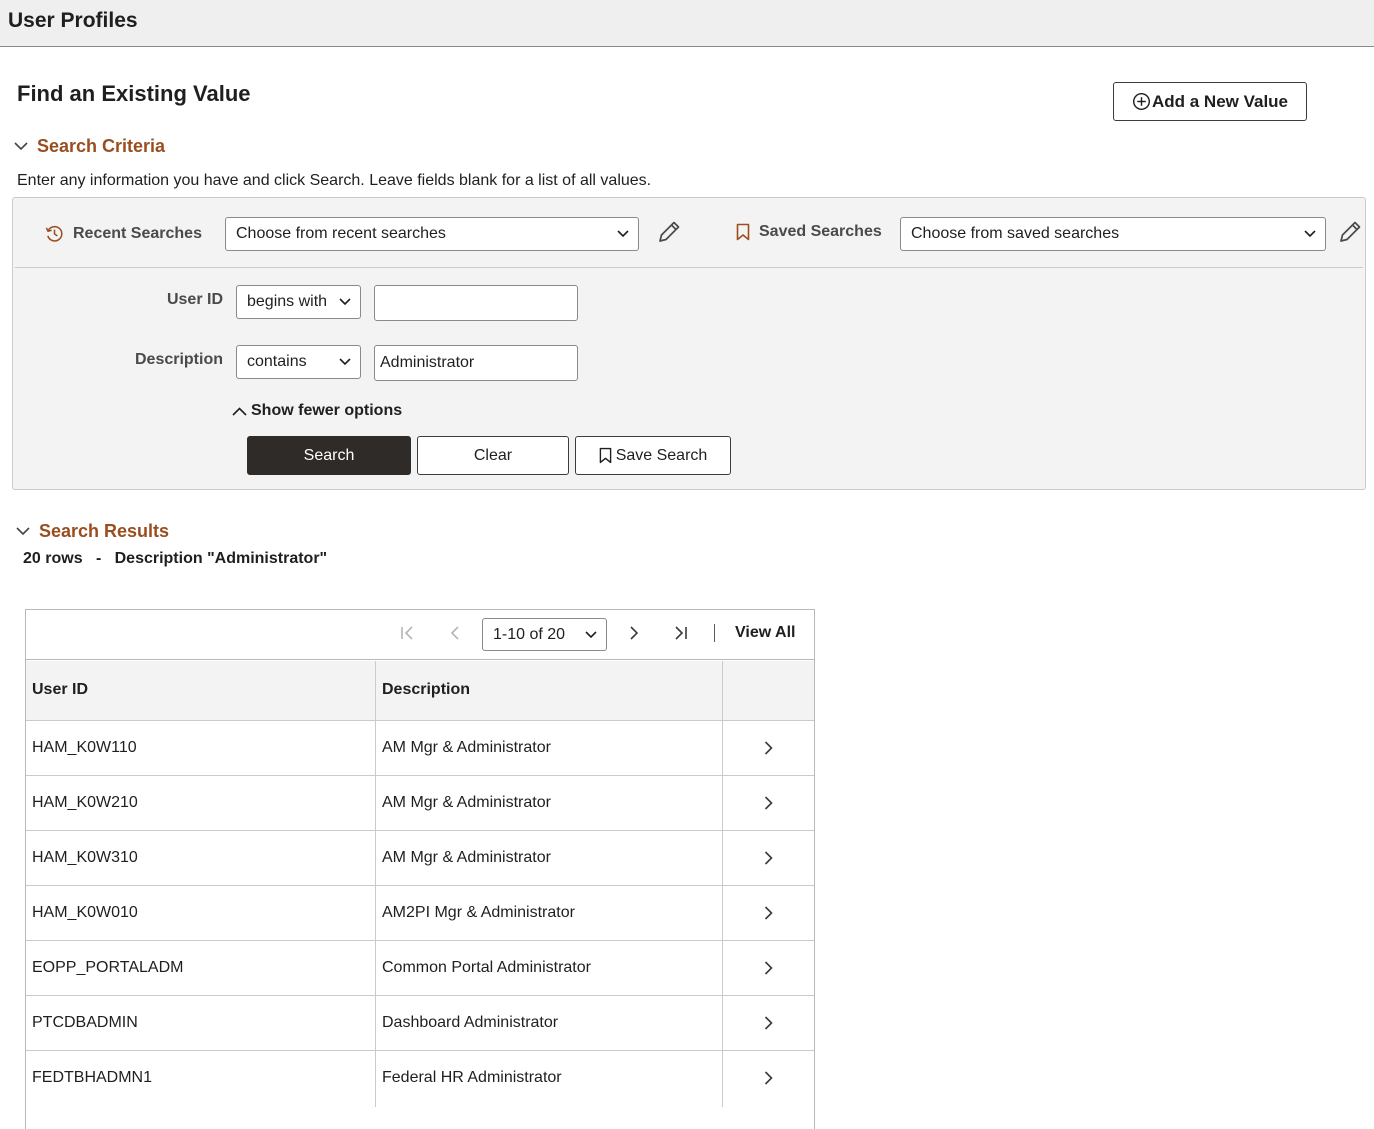 Image resolution: width=1374 pixels, height=1129 pixels. What do you see at coordinates (123, 233) in the screenshot?
I see `recent-searches-label: Recent Searches` at bounding box center [123, 233].